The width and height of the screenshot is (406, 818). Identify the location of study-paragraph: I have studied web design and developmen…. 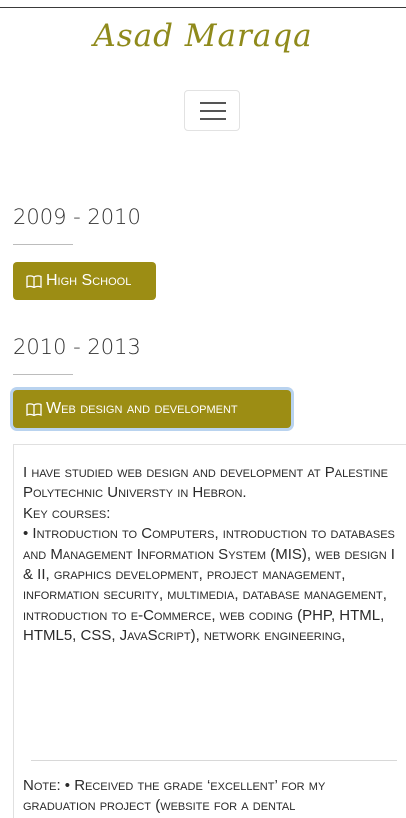
(205, 483).